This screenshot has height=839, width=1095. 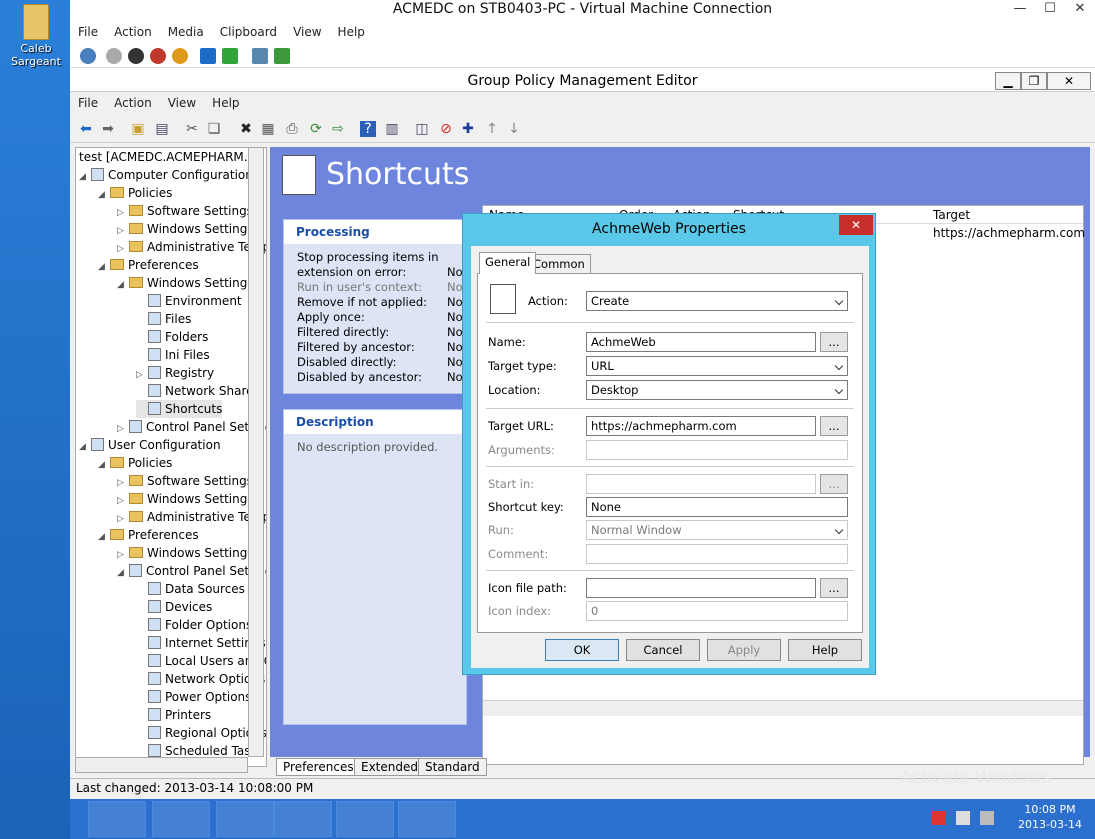 I want to click on name-input: AchmeWeb, so click(x=701, y=342).